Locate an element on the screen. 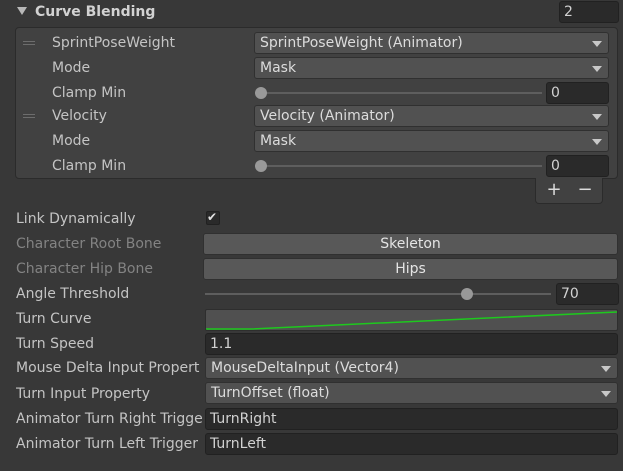 This screenshot has width=623, height=471. character-root-bone-button: Skeleton is located at coordinates (410, 244).